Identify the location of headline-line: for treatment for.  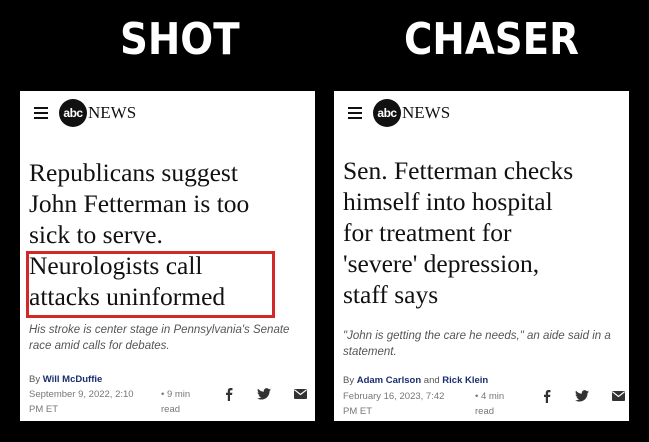
(427, 232).